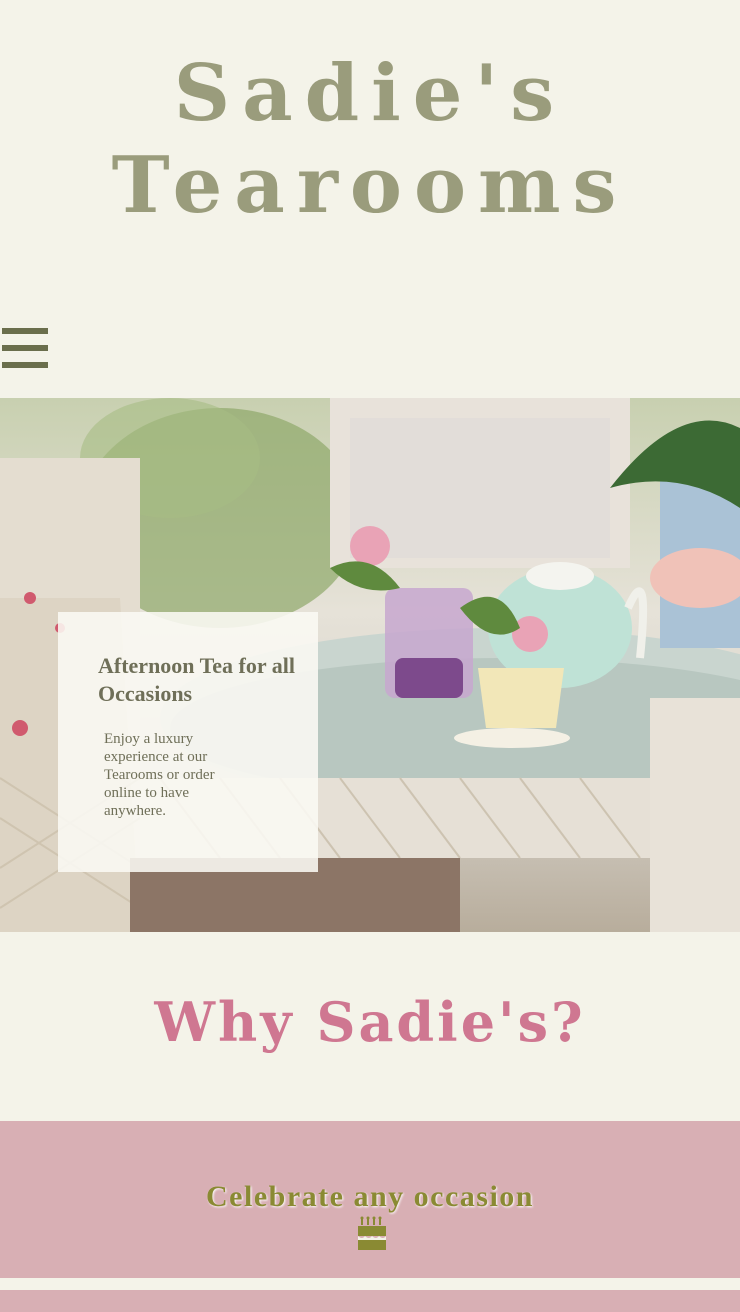 This screenshot has height=1312, width=740. What do you see at coordinates (370, 1301) in the screenshot?
I see `next-feature-section` at bounding box center [370, 1301].